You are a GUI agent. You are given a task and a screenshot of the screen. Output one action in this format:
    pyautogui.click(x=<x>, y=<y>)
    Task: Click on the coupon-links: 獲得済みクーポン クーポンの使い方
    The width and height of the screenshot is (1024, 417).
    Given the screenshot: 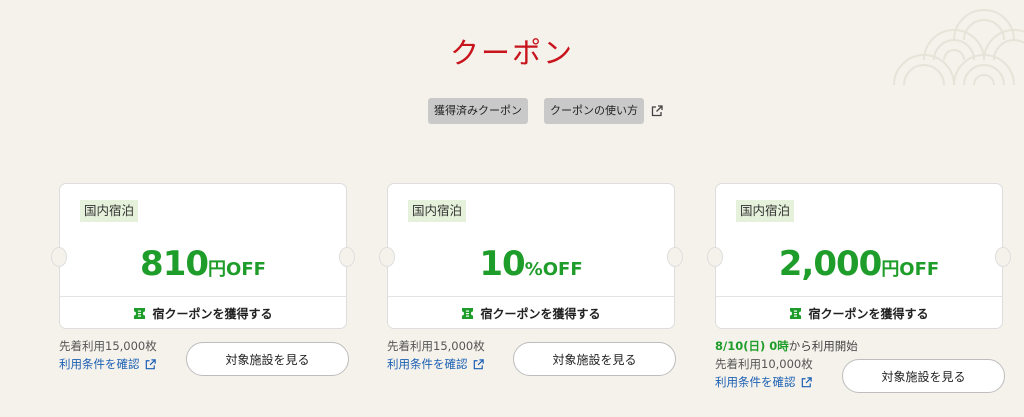 What is the action you would take?
    pyautogui.click(x=546, y=111)
    